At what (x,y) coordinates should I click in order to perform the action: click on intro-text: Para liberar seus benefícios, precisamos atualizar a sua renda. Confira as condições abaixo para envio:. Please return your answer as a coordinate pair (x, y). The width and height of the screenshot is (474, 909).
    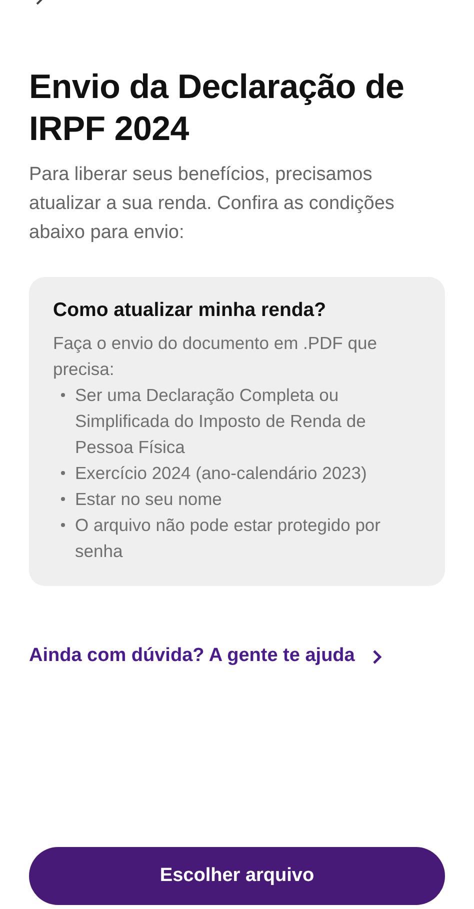
    Looking at the image, I should click on (212, 204).